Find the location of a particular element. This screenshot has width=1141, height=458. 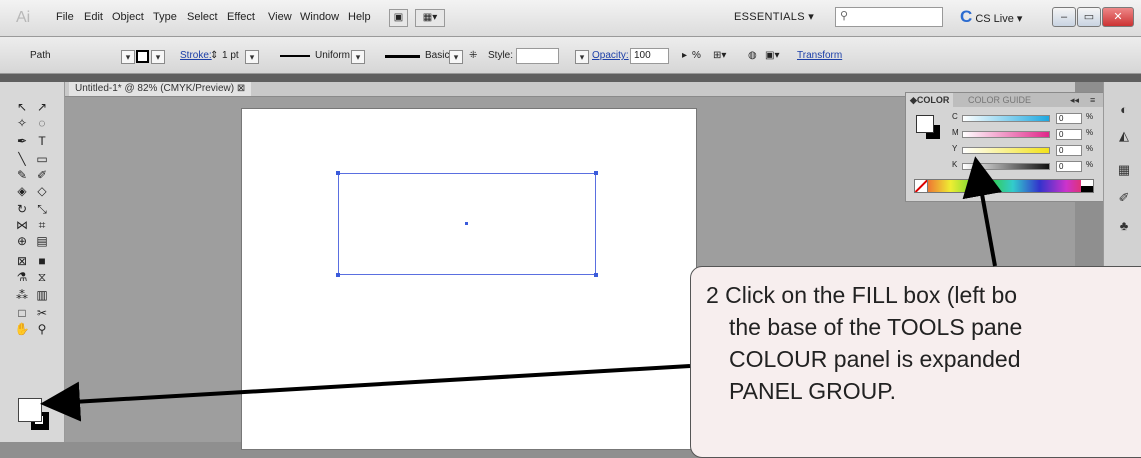

panel-fill-swatch is located at coordinates (925, 124).